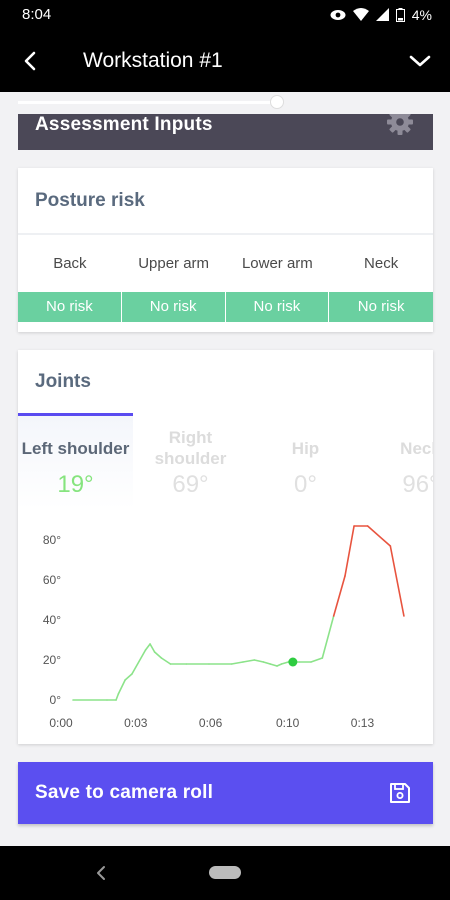 The height and width of the screenshot is (900, 450). I want to click on risk-label: Back, so click(70, 263).